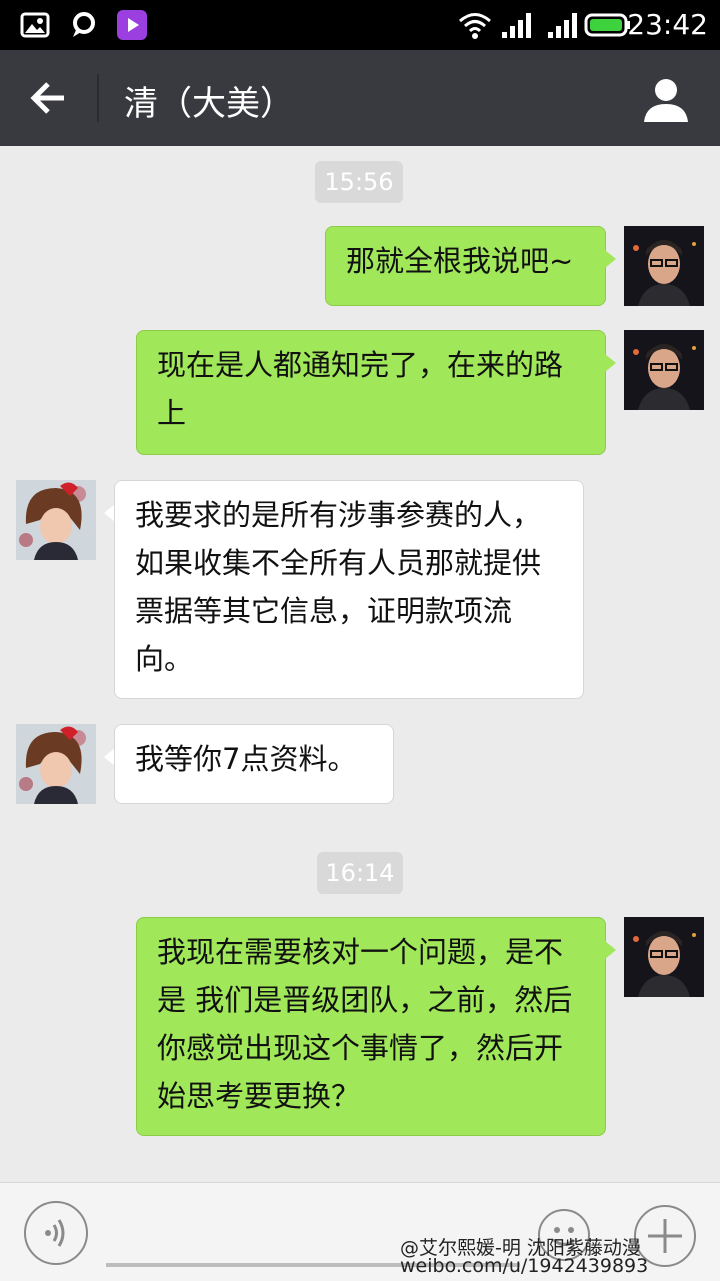 The height and width of the screenshot is (1281, 720). What do you see at coordinates (360, 98) in the screenshot?
I see `title-bar: 清（大美）` at bounding box center [360, 98].